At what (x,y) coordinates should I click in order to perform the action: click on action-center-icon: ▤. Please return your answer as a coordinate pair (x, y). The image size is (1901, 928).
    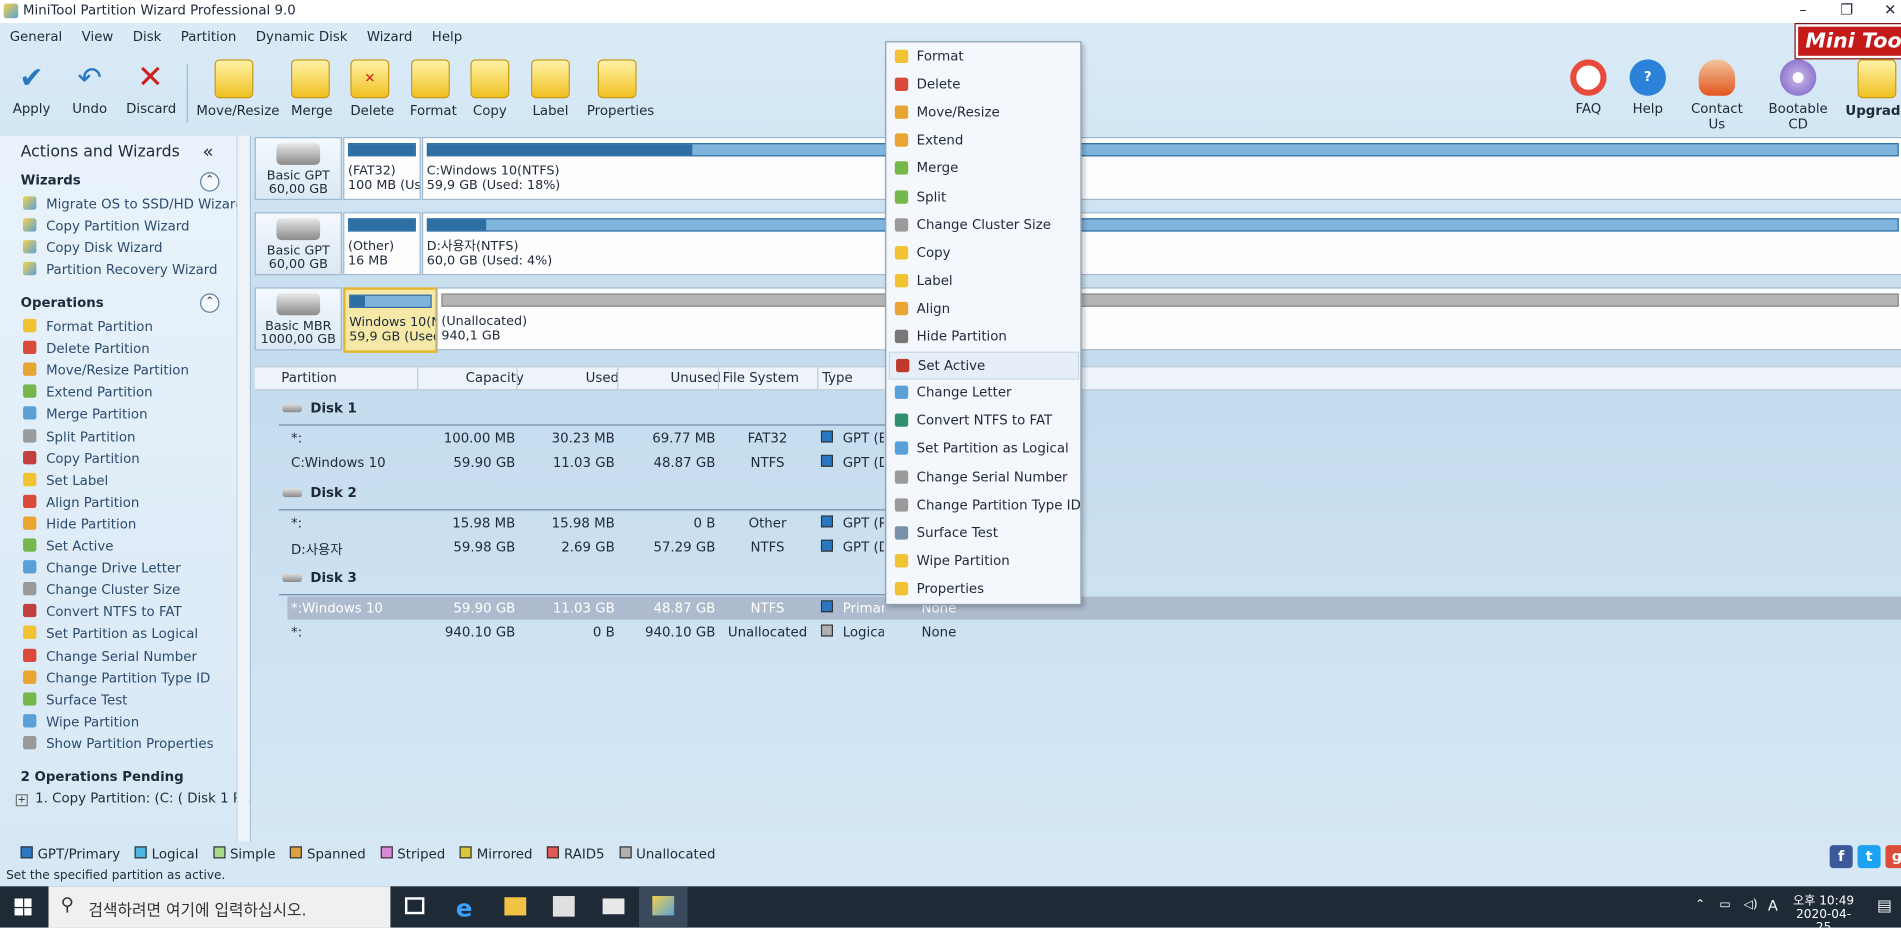
    Looking at the image, I should click on (1884, 906).